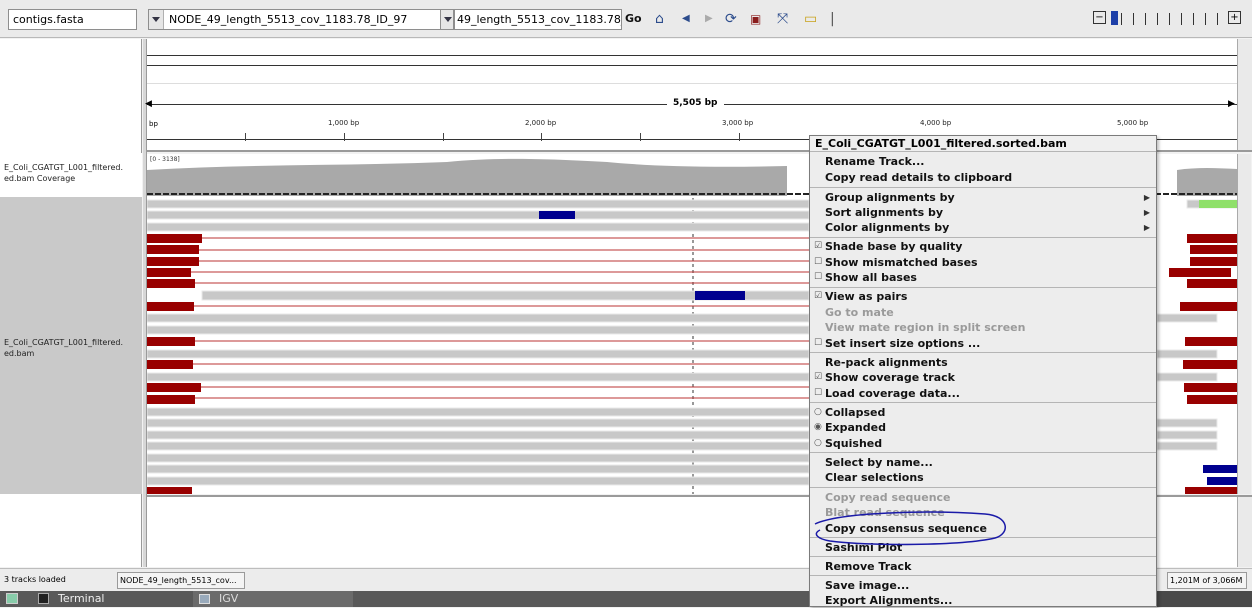  Describe the element at coordinates (12, 598) in the screenshot. I see `desktop-icon` at that location.